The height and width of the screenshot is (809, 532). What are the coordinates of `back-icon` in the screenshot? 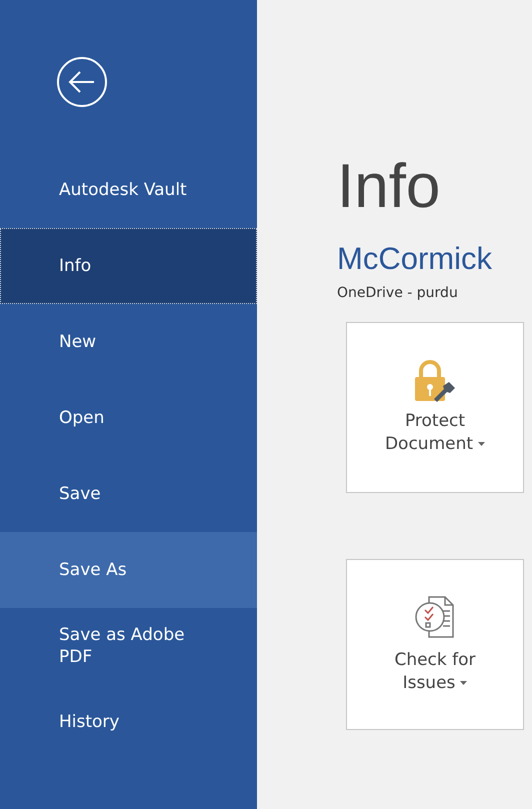 It's located at (82, 82).